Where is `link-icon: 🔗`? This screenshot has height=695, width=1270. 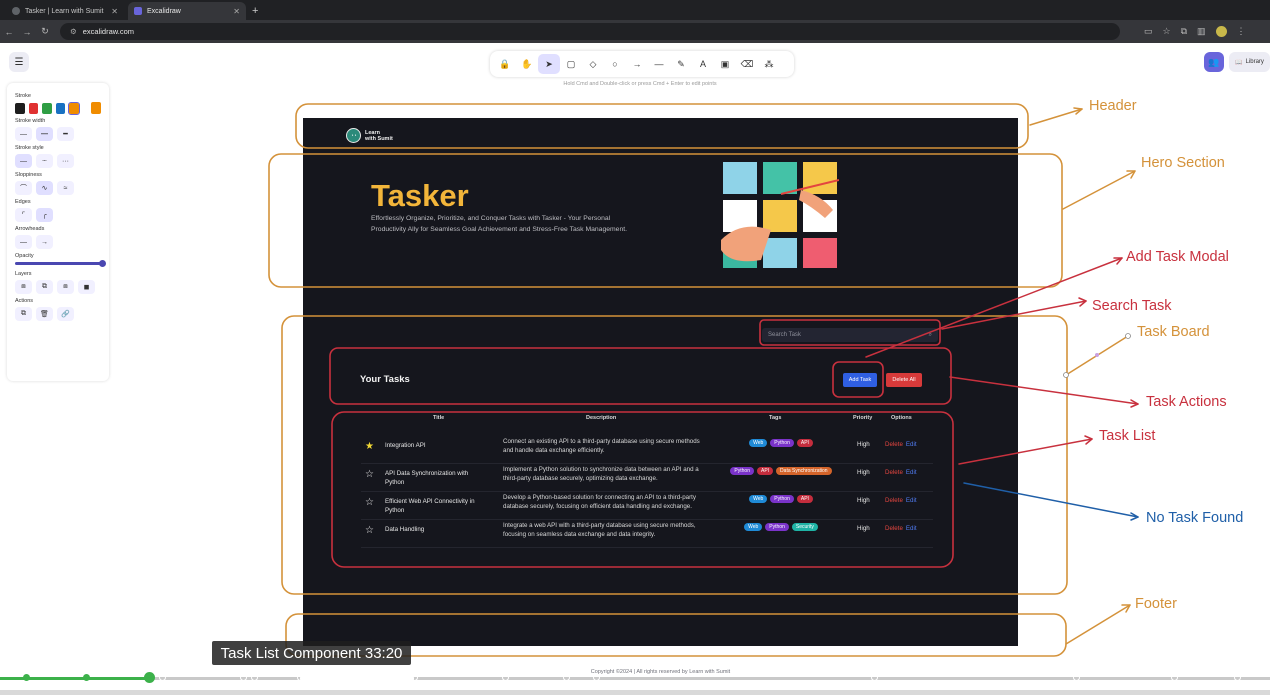
link-icon: 🔗 is located at coordinates (65, 314).